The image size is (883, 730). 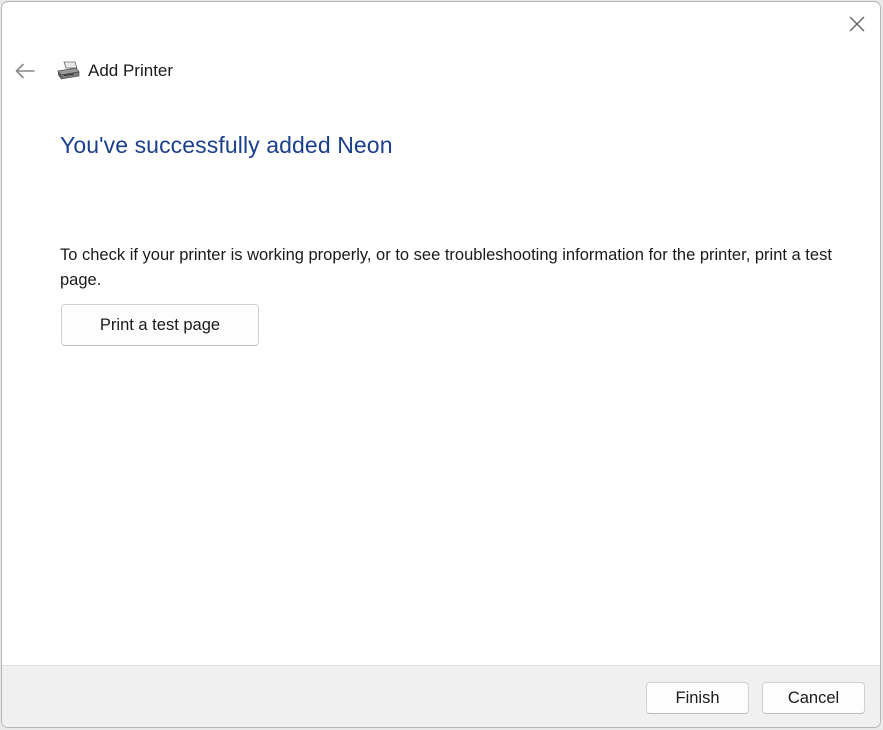 I want to click on back-button, so click(x=25, y=71).